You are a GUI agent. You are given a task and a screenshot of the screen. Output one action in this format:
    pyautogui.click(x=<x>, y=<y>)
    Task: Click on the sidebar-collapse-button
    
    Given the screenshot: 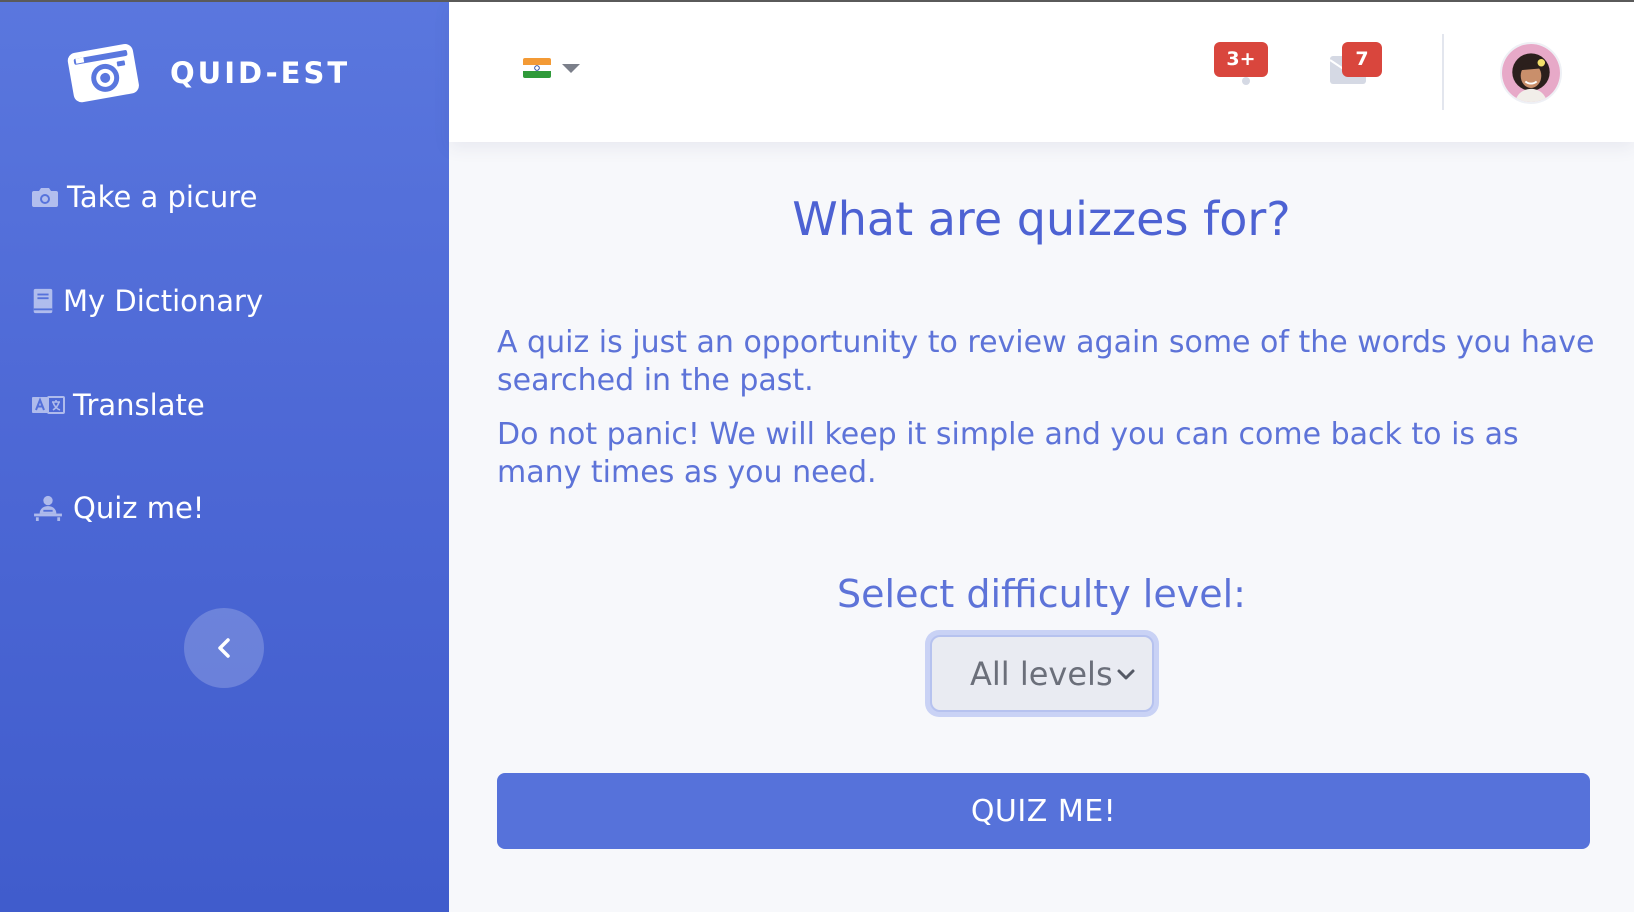 What is the action you would take?
    pyautogui.click(x=224, y=648)
    